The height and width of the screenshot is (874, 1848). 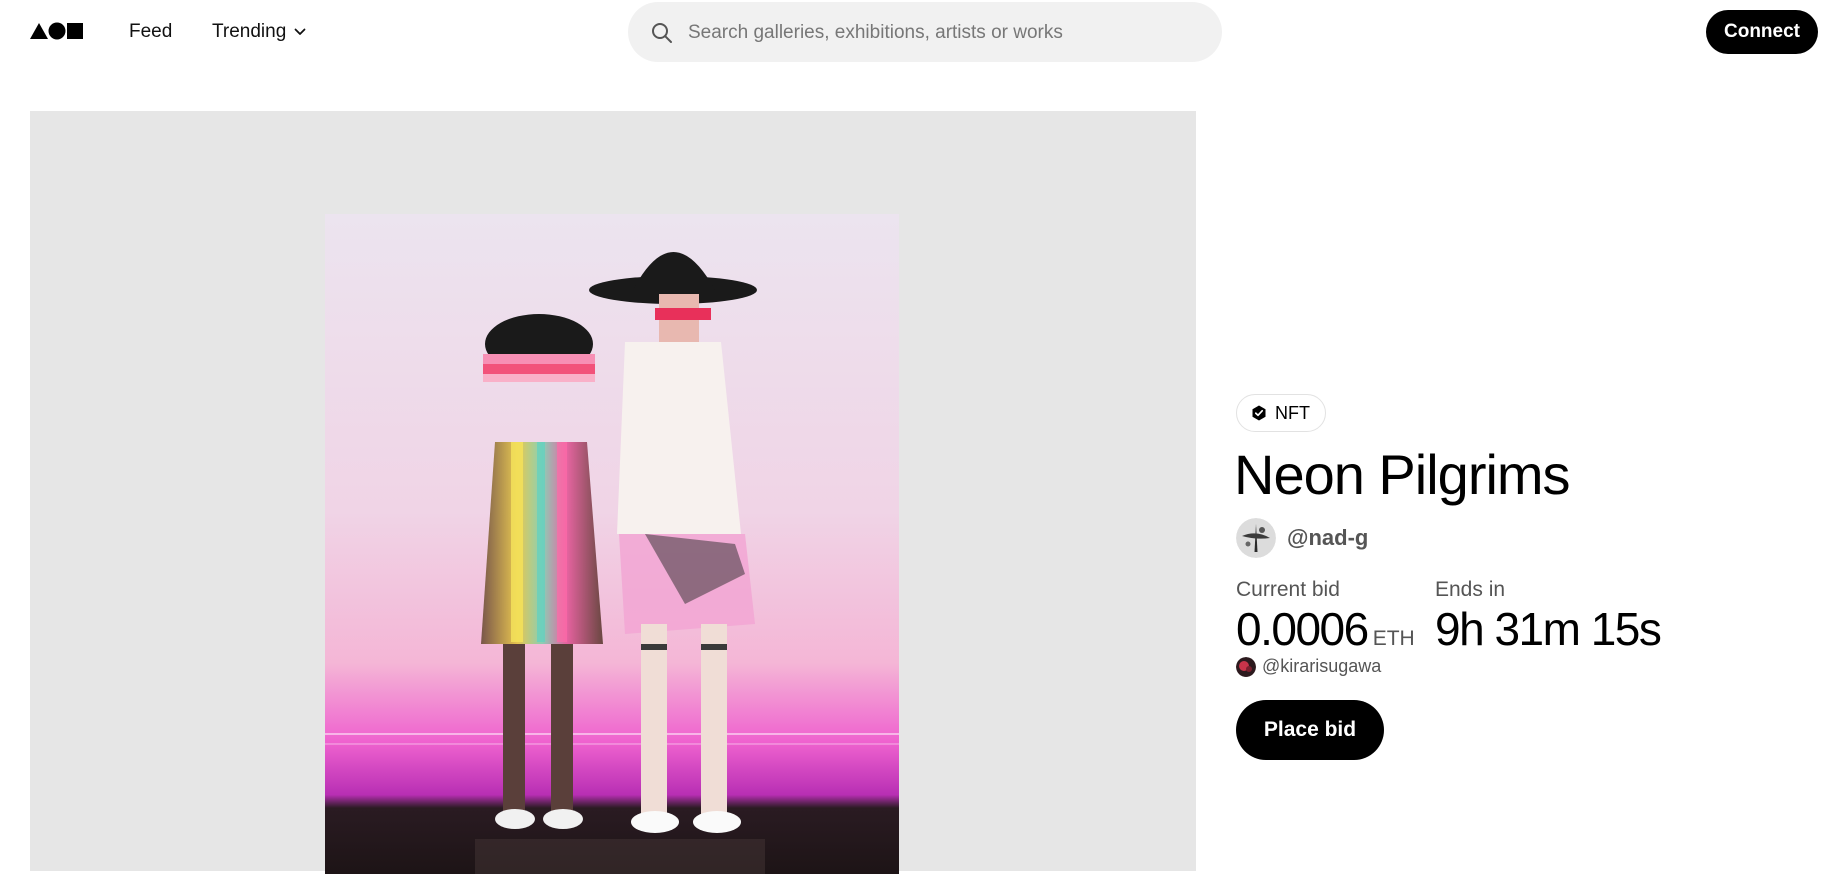 I want to click on search-bar, so click(x=925, y=33).